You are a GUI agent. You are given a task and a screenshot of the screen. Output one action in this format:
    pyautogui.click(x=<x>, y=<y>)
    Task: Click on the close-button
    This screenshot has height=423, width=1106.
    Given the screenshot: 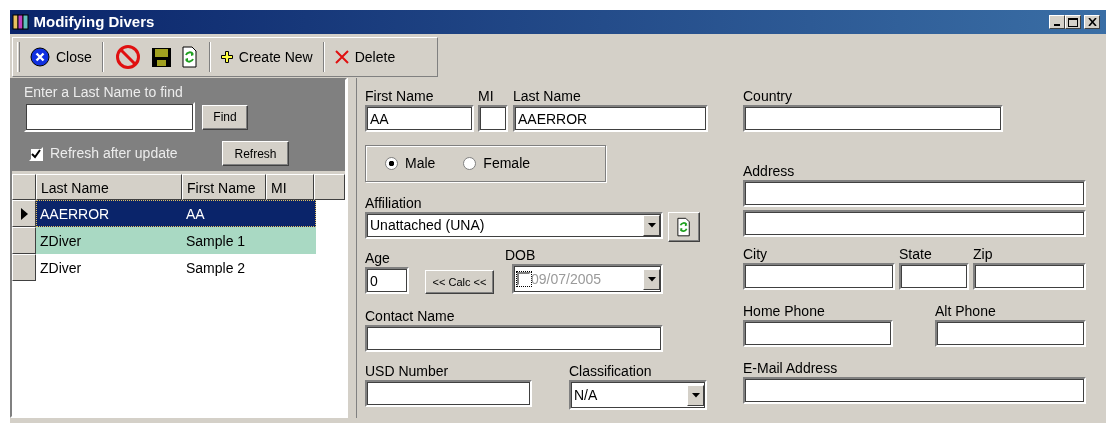 What is the action you would take?
    pyautogui.click(x=1092, y=22)
    